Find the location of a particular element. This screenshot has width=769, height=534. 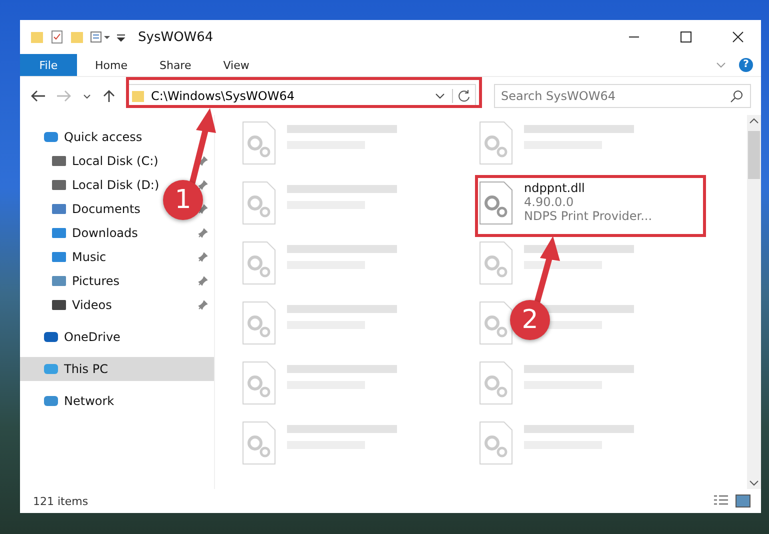

sidebar-item: Downloads is located at coordinates (79, 233).